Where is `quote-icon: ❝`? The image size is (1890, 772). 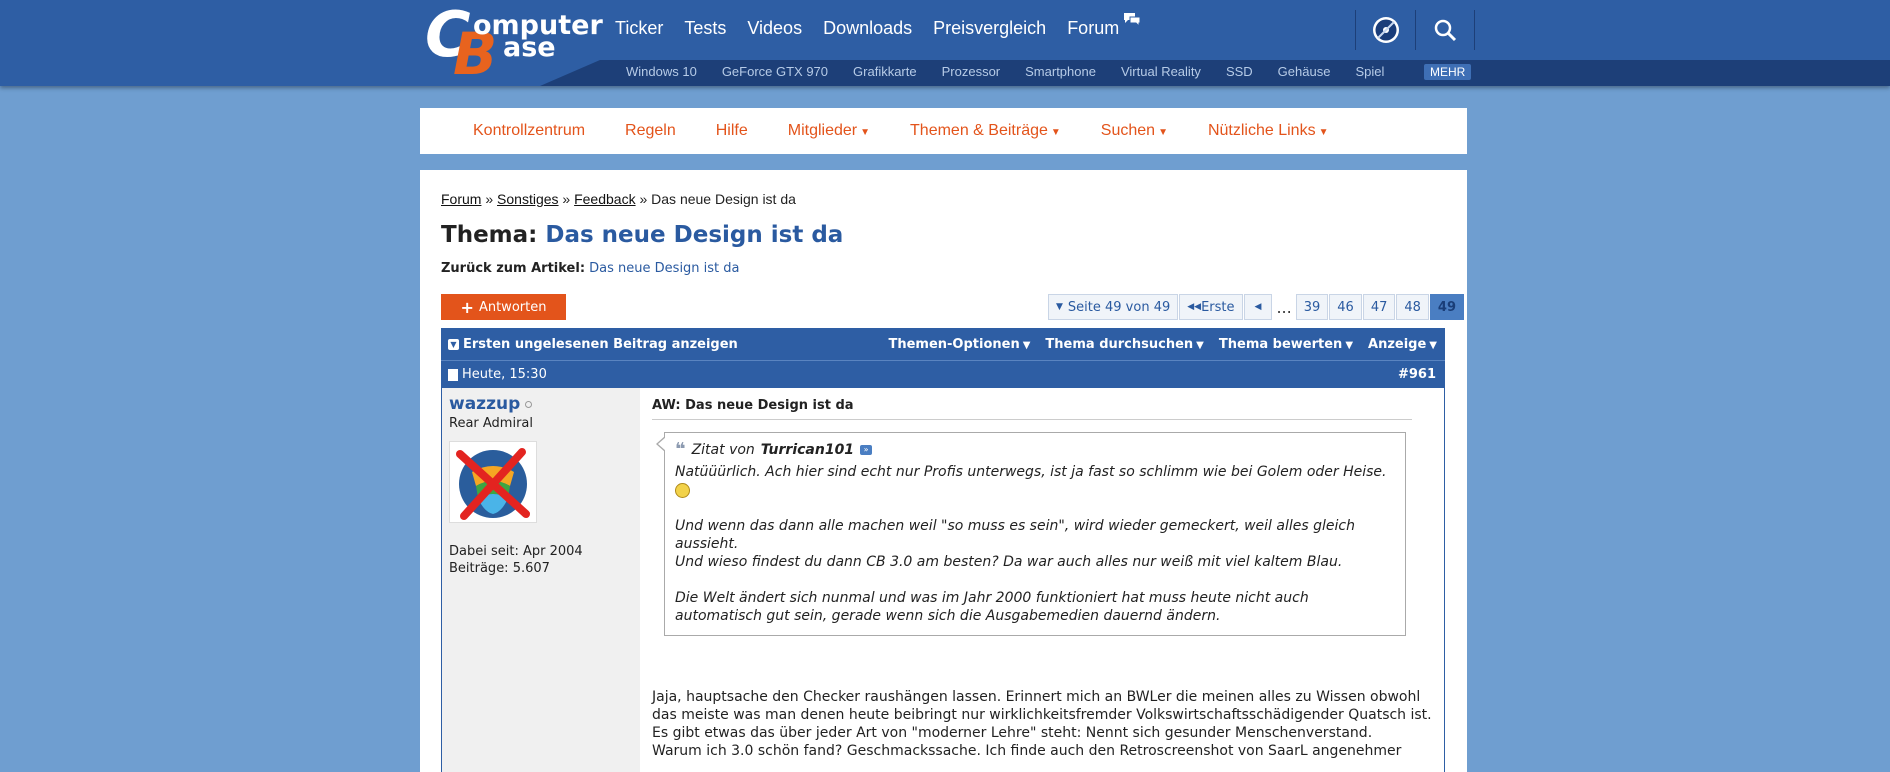
quote-icon: ❝ is located at coordinates (680, 449).